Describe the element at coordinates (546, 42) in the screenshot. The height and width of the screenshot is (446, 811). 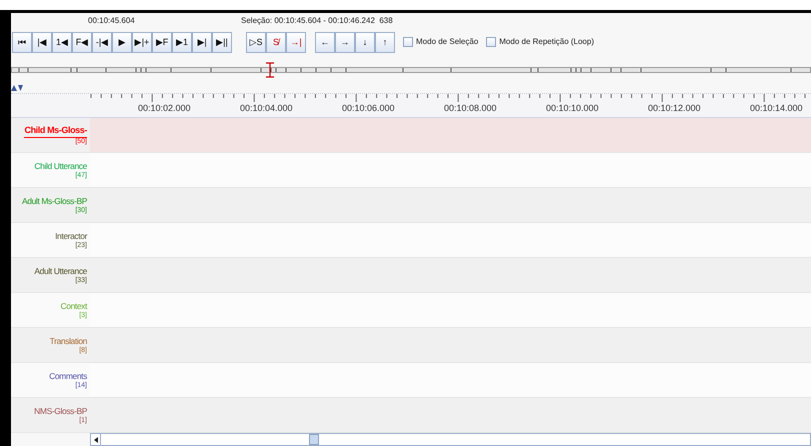
I see `checkbox-label: Modo de Repetição (Loop)` at that location.